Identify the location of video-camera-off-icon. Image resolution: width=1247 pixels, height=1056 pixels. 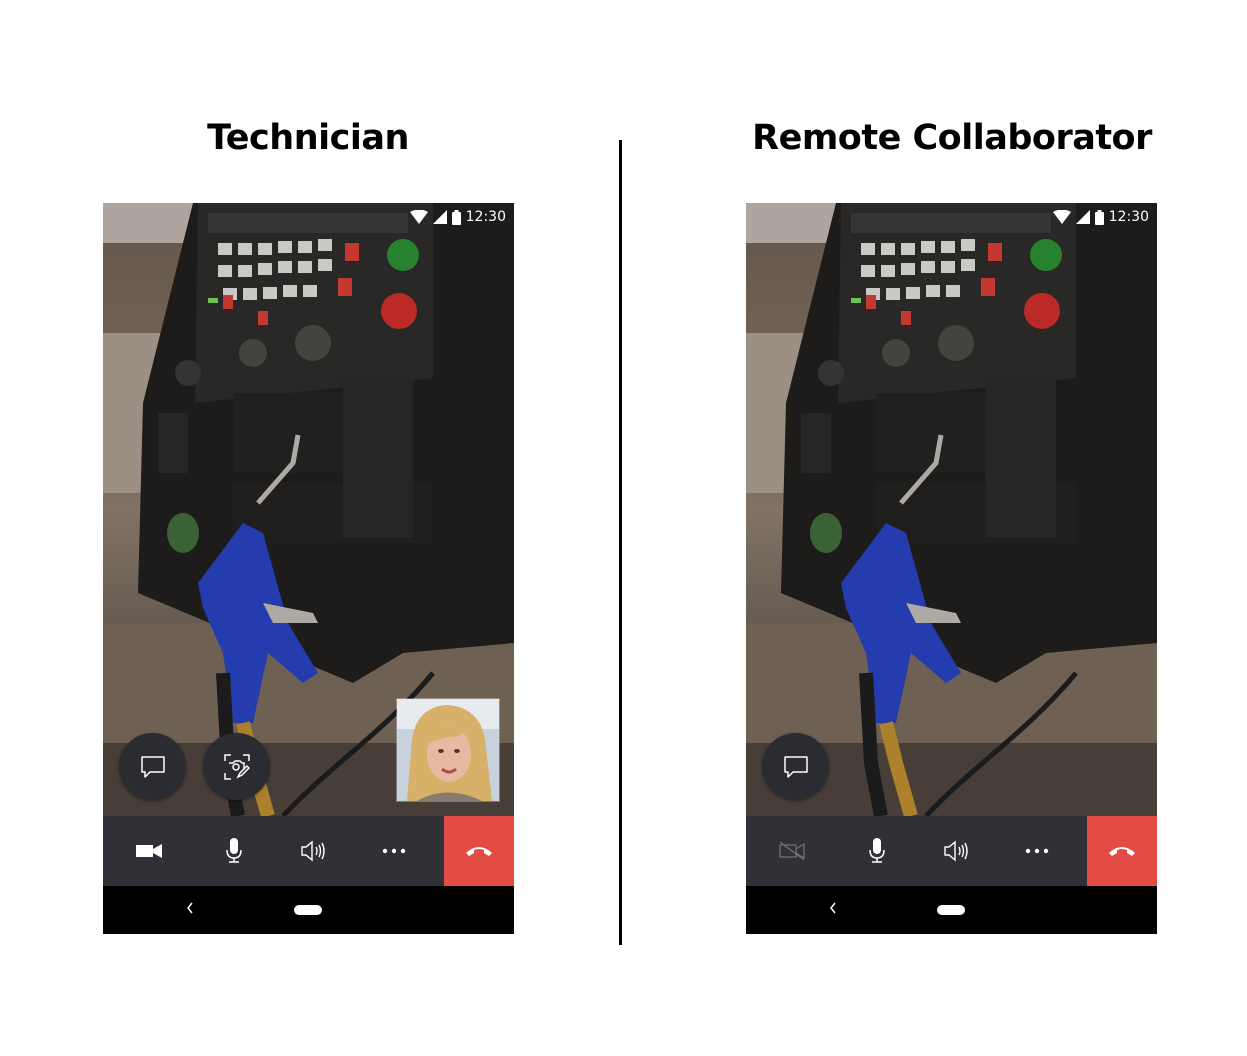
(791, 851).